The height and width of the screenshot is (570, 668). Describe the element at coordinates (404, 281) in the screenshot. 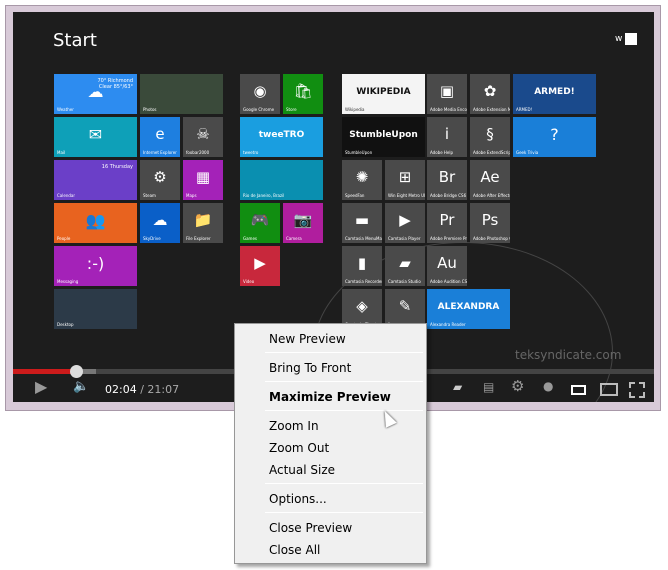

I see `tile-label: Camtasia Studio` at that location.